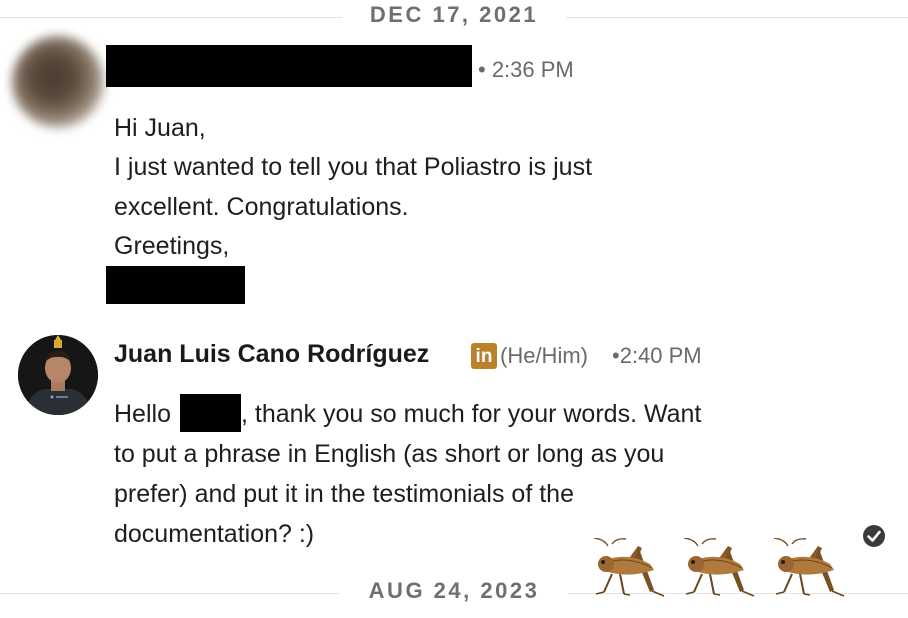 Image resolution: width=908 pixels, height=618 pixels. What do you see at coordinates (210, 413) in the screenshot?
I see `redacted-recipient-name` at bounding box center [210, 413].